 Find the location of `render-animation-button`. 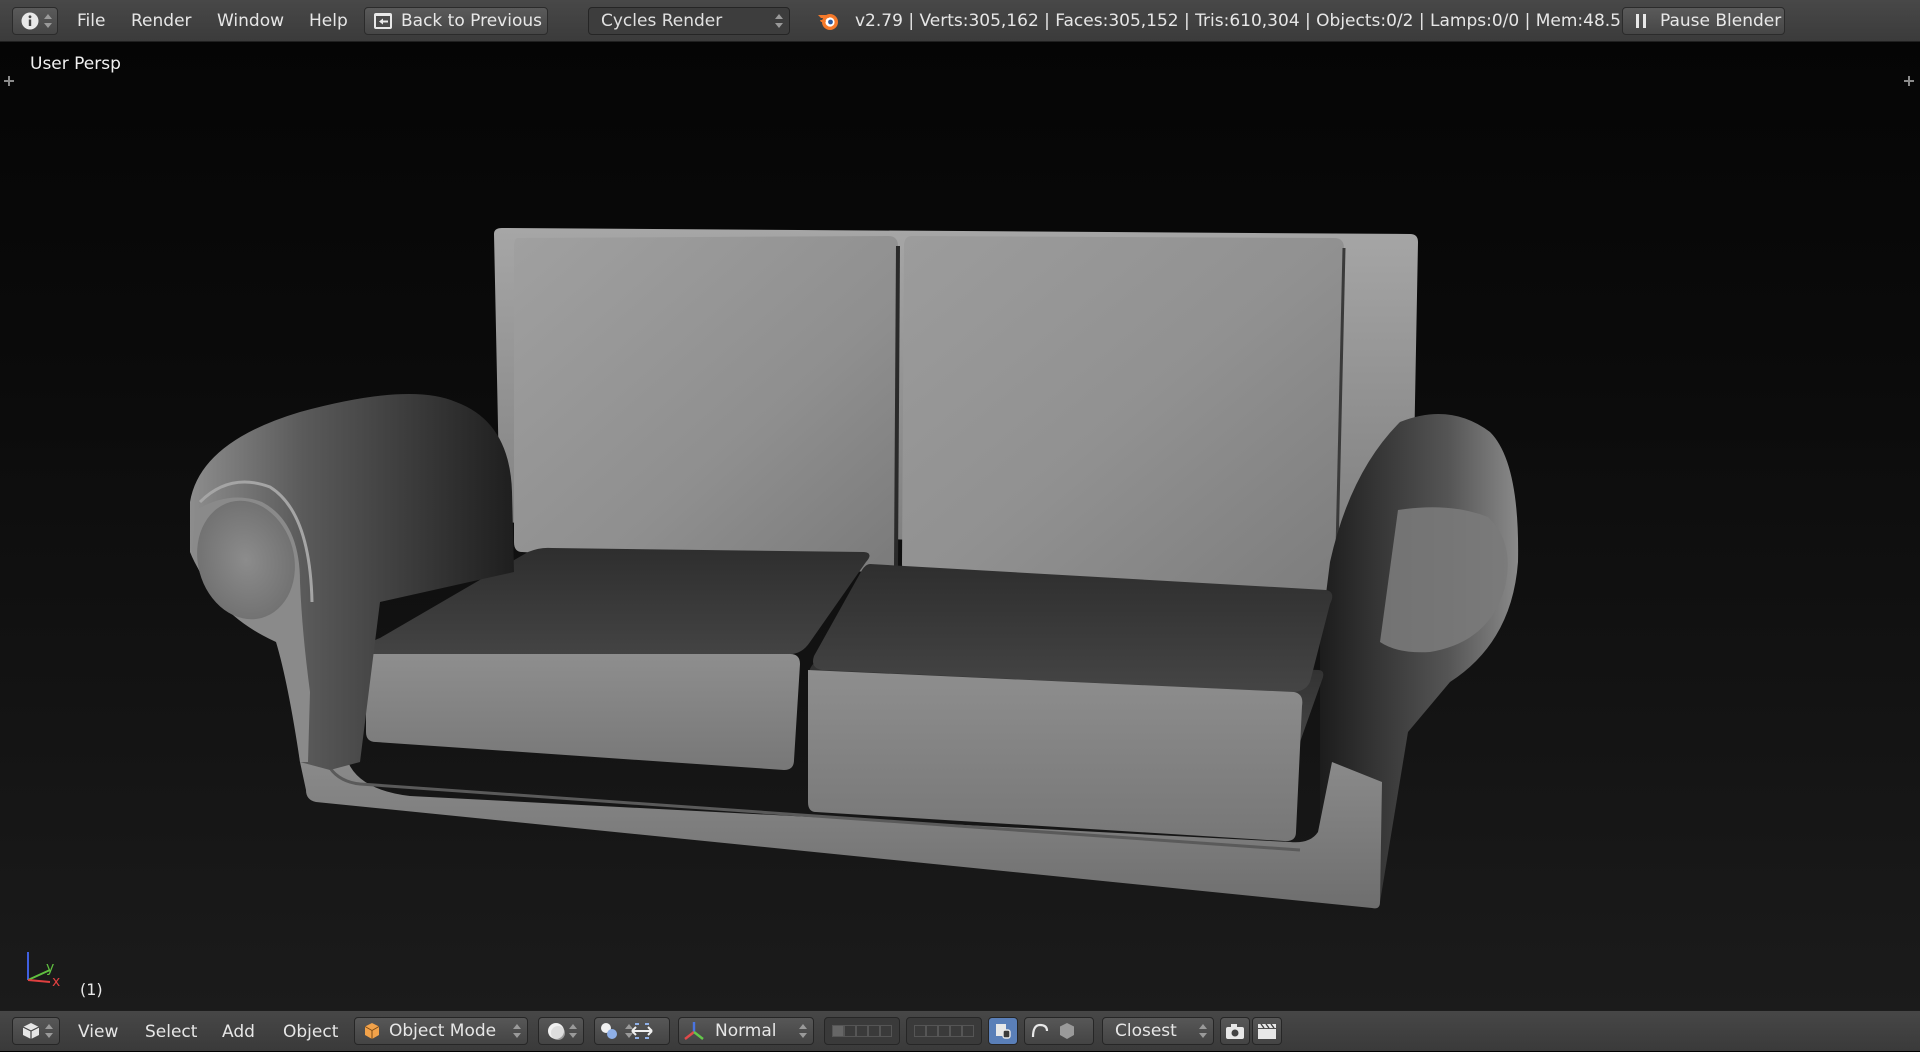

render-animation-button is located at coordinates (1267, 1031).